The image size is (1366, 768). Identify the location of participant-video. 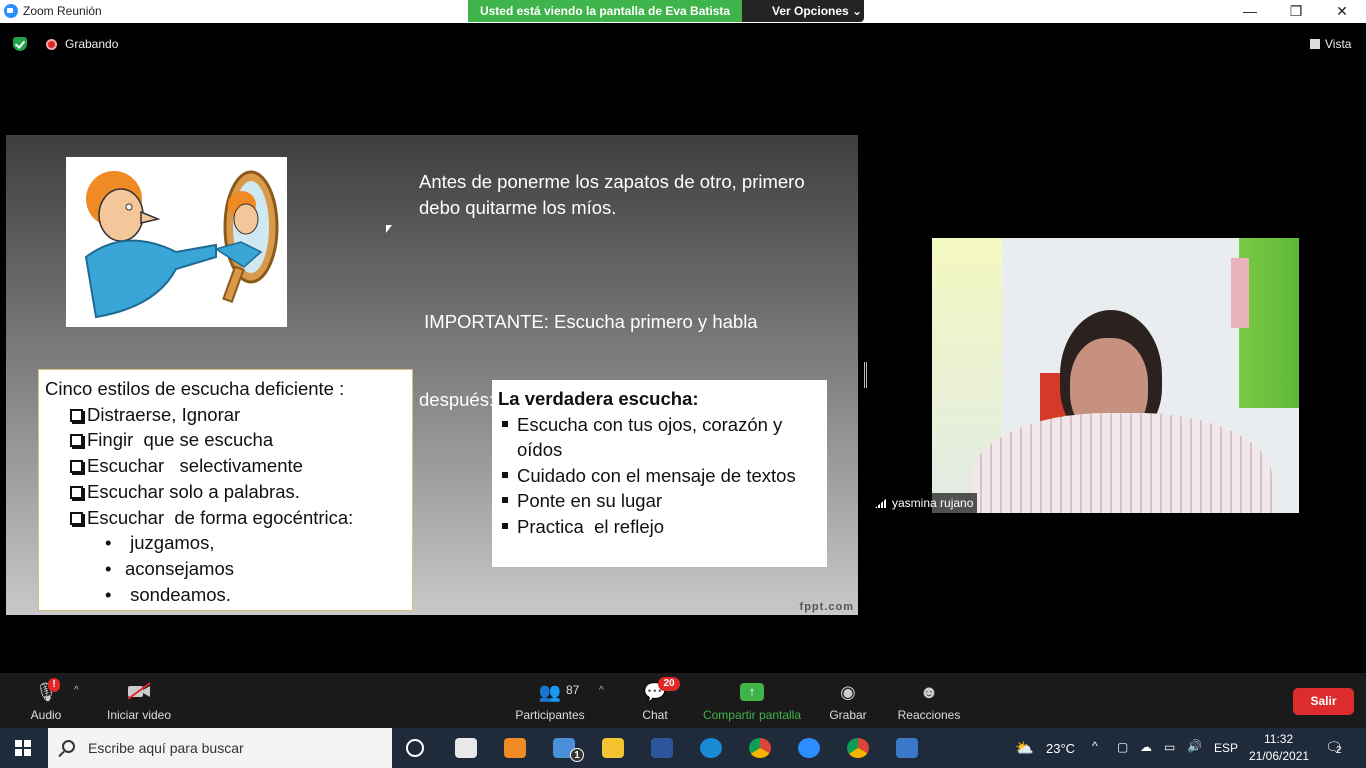
(1115, 375).